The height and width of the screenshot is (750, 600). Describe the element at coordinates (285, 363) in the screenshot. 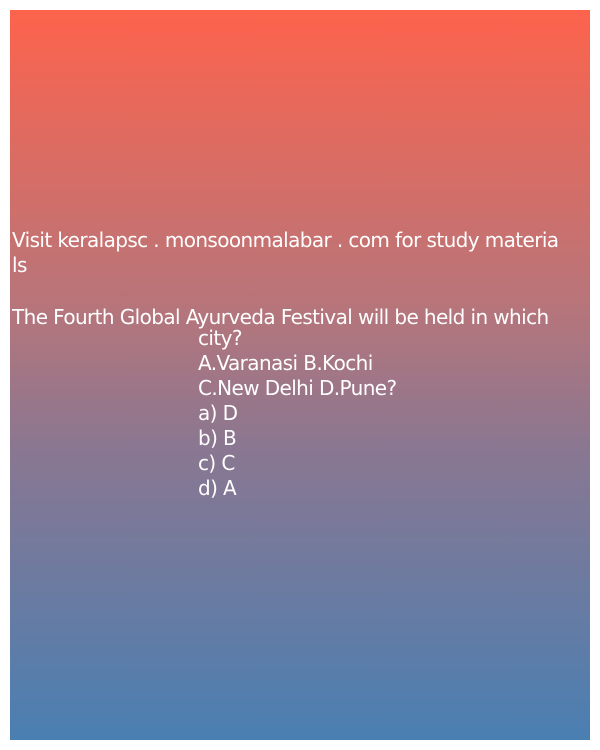

I see `options-line-1: A.Varanasi B.Kochi` at that location.